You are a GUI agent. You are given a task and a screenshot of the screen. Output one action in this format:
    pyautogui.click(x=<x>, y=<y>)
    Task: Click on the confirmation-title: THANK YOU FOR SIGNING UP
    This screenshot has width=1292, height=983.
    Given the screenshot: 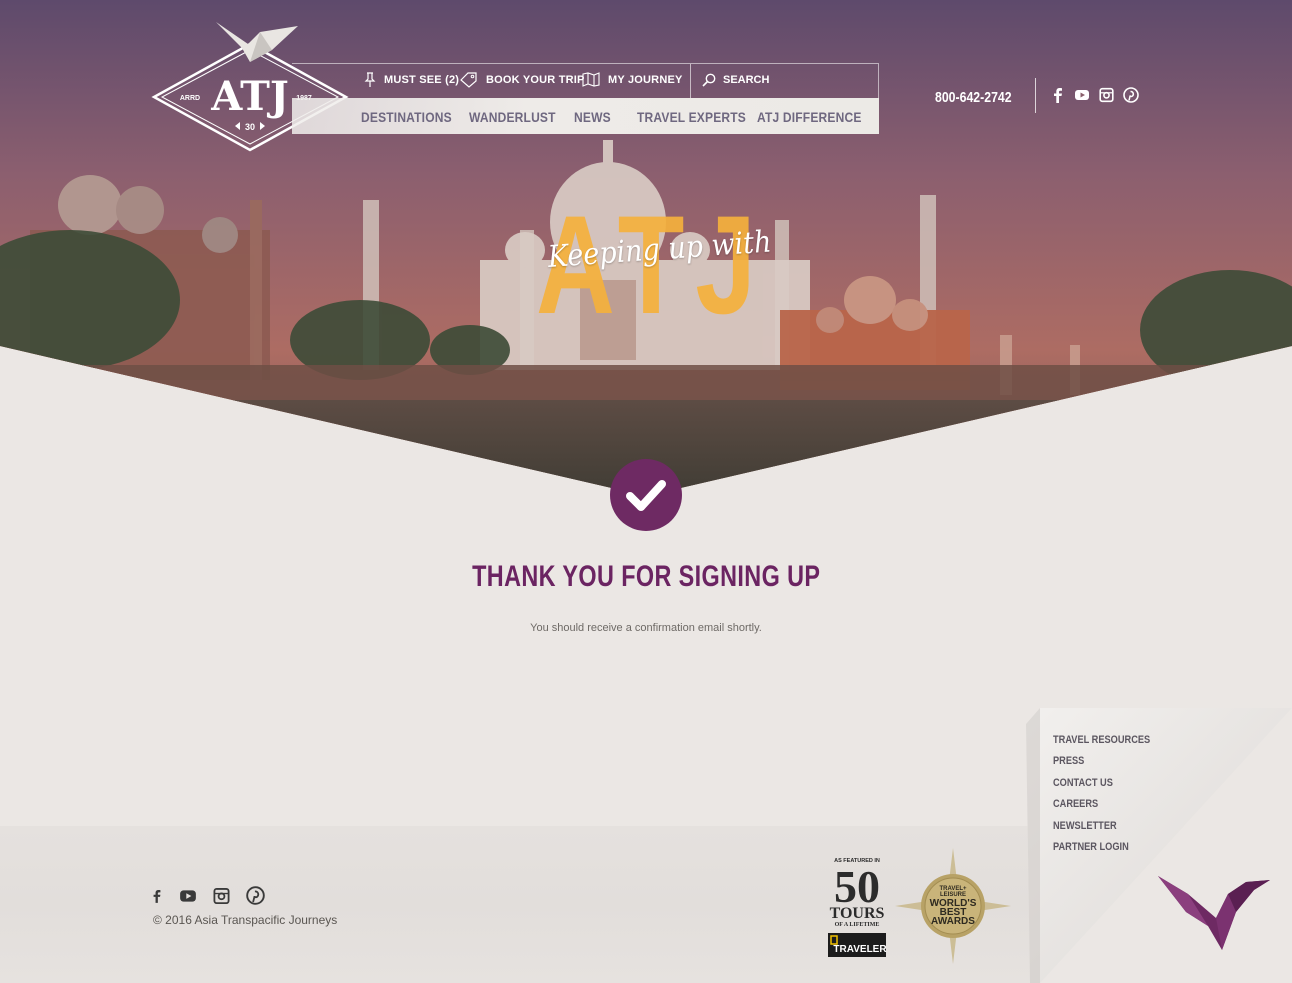 What is the action you would take?
    pyautogui.click(x=646, y=577)
    